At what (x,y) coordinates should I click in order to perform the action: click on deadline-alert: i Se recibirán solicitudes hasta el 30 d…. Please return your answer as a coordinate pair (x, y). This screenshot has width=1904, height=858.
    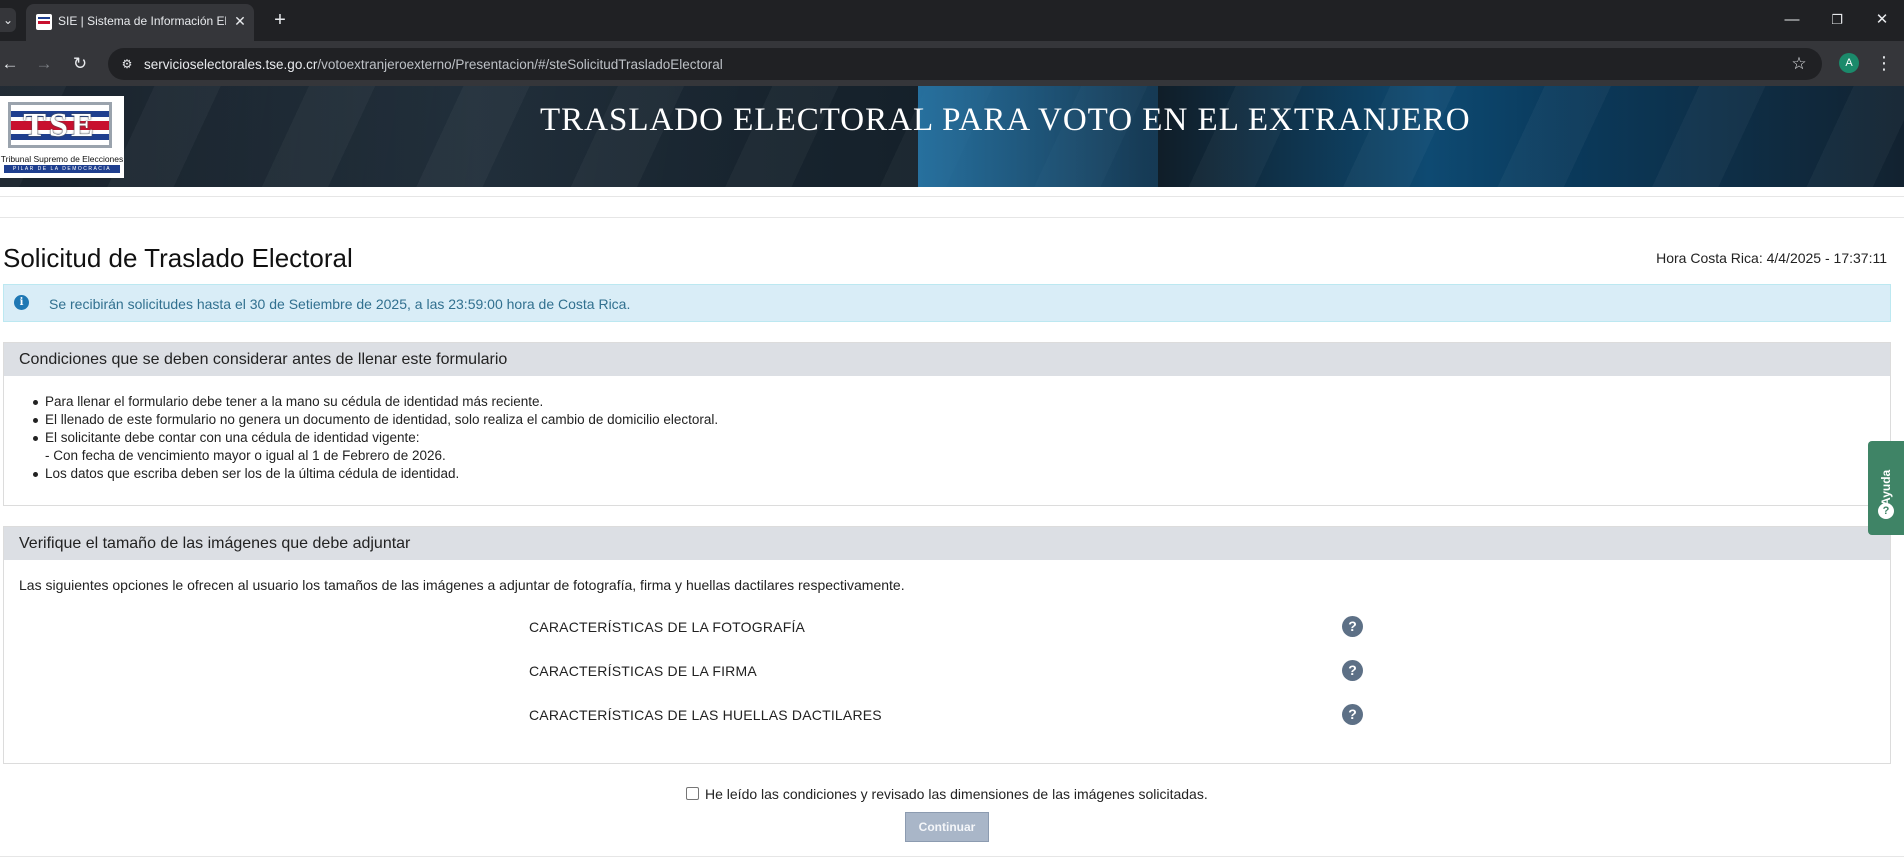
    Looking at the image, I should click on (947, 303).